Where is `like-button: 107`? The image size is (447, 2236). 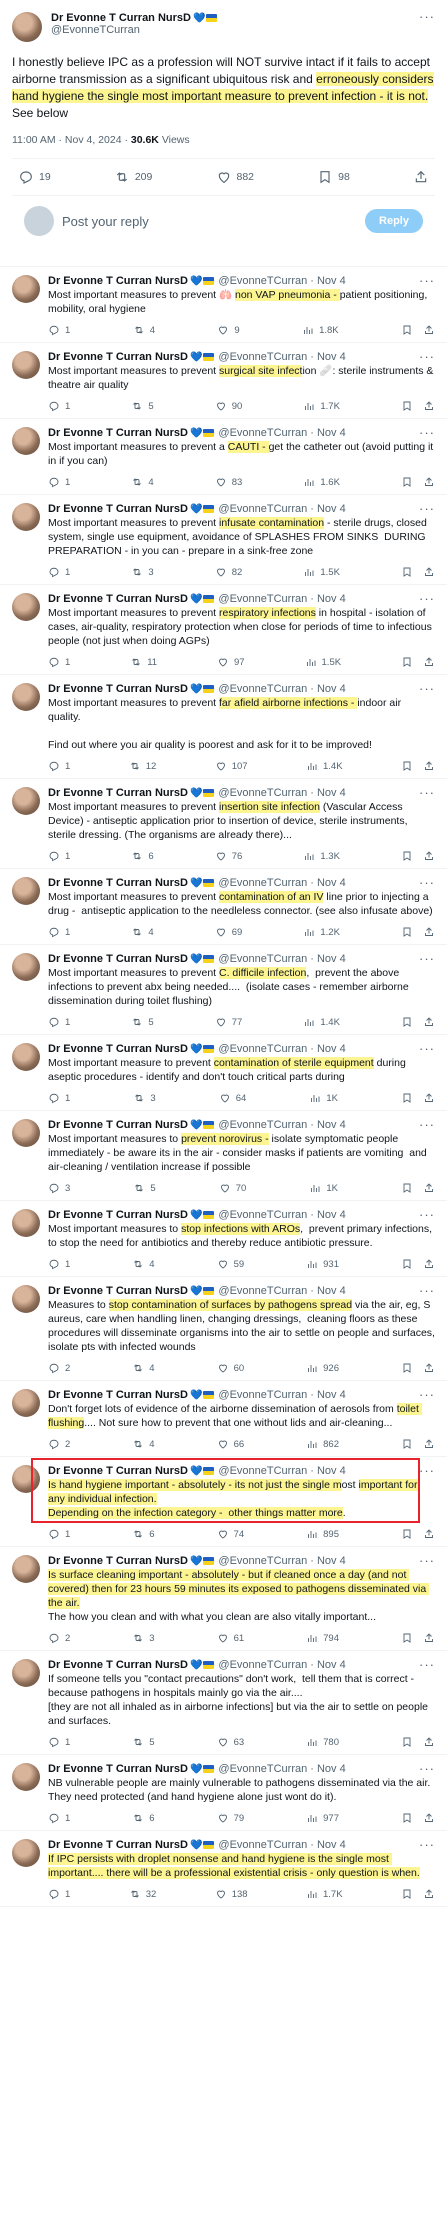
like-button: 107 is located at coordinates (231, 766).